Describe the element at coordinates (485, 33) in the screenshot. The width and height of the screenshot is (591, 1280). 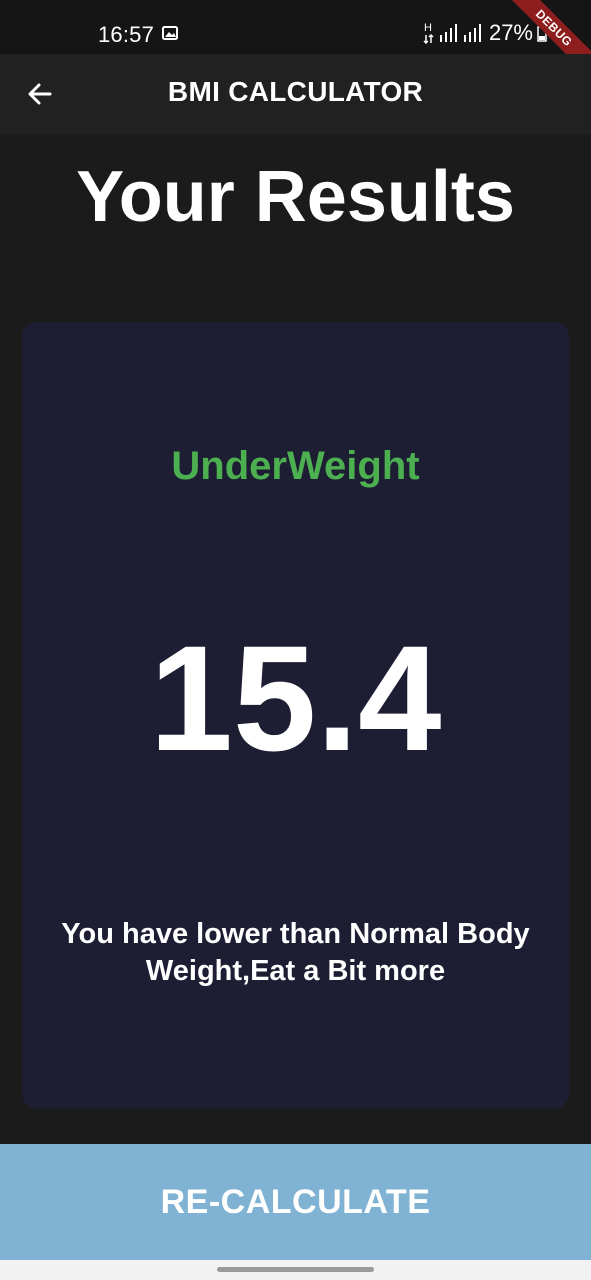
I see `status-indicators: H 27%` at that location.